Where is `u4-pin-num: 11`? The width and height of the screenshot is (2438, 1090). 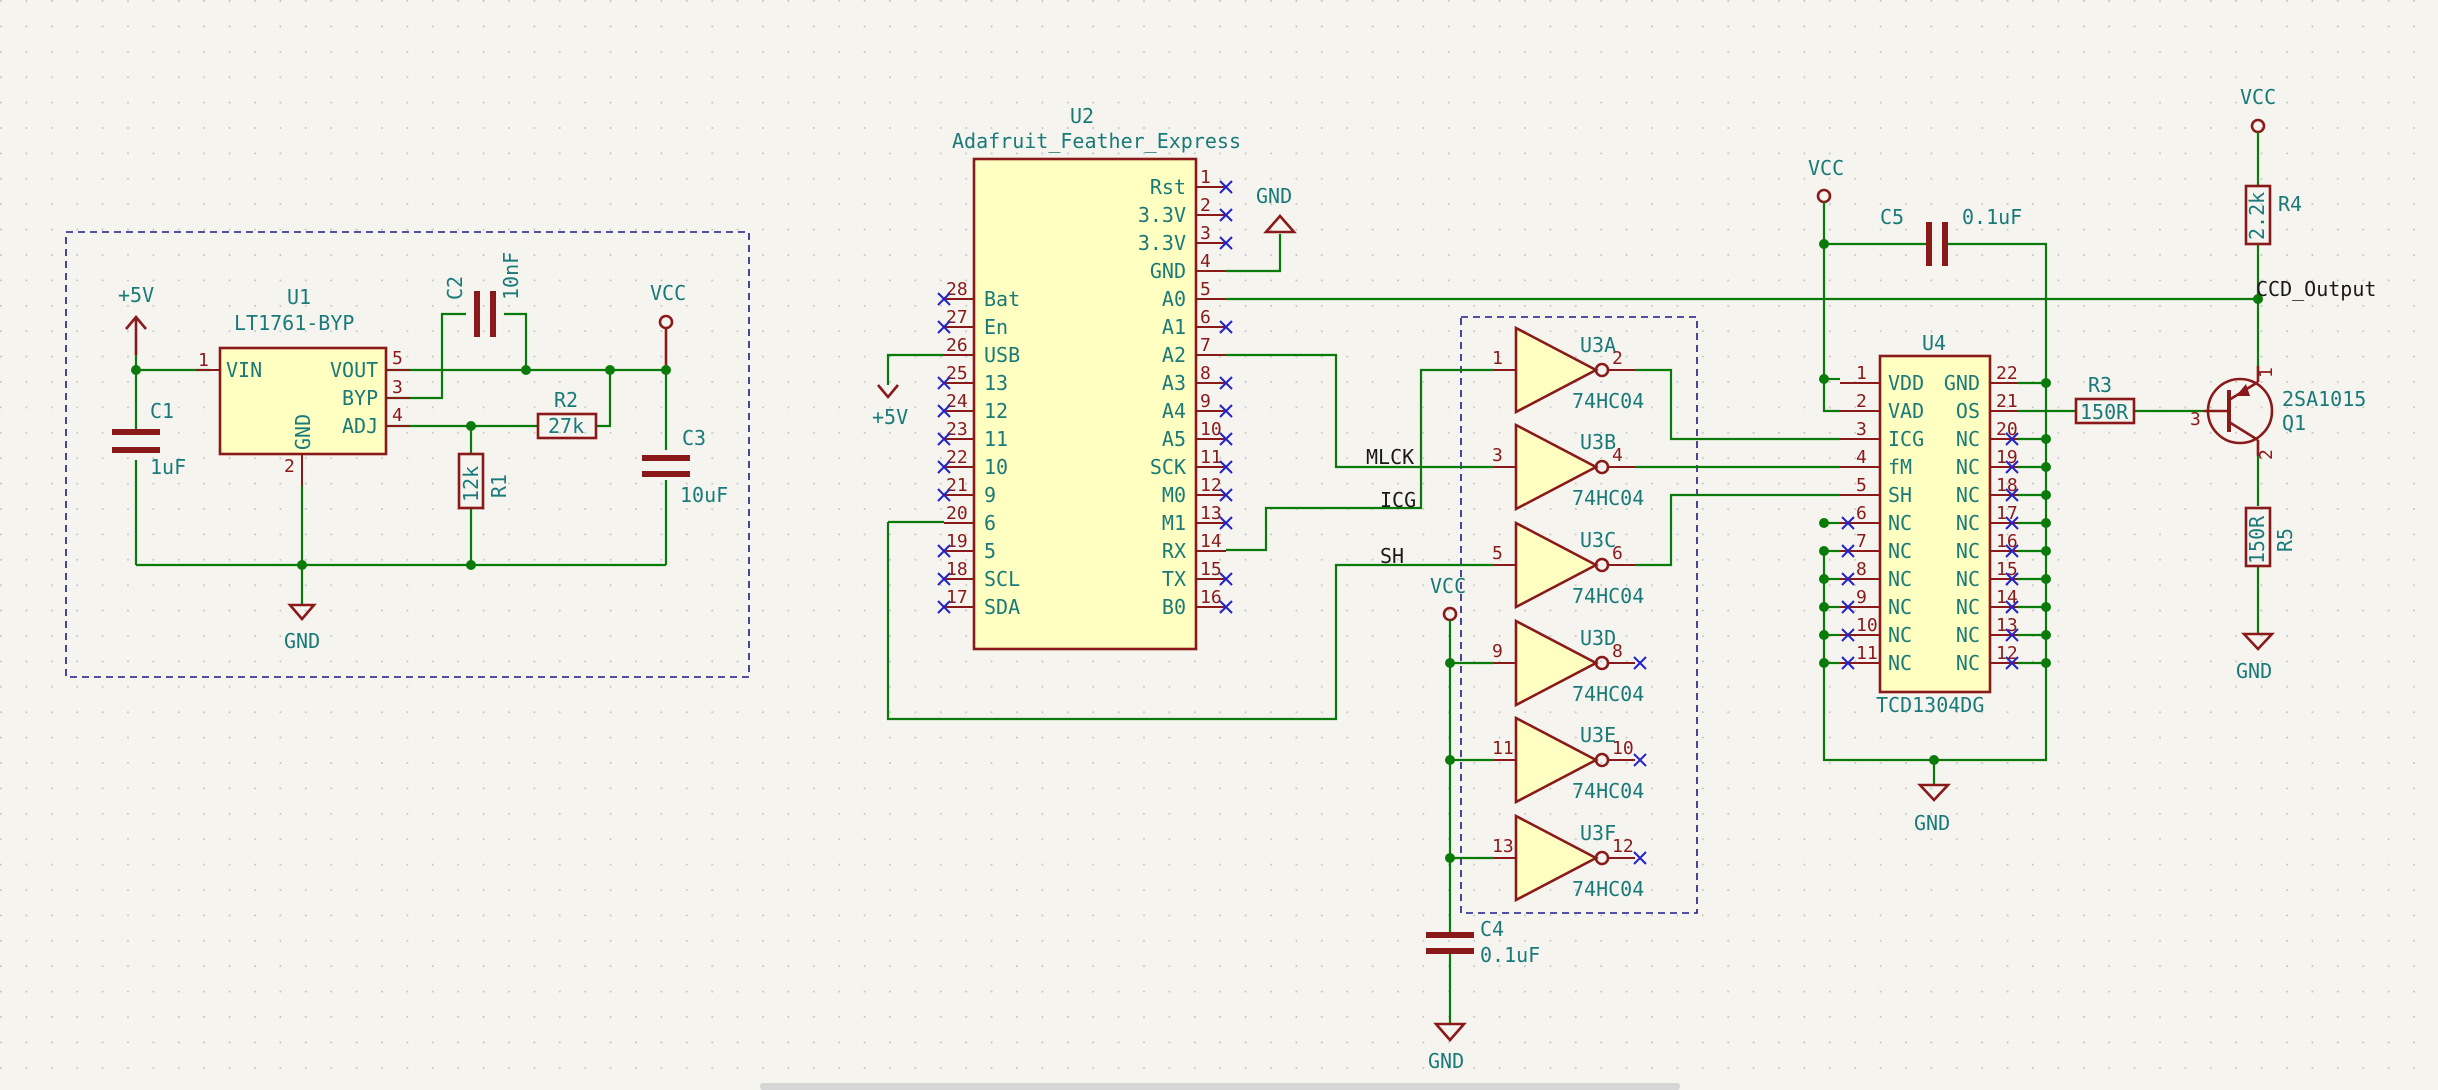
u4-pin-num: 11 is located at coordinates (1867, 653).